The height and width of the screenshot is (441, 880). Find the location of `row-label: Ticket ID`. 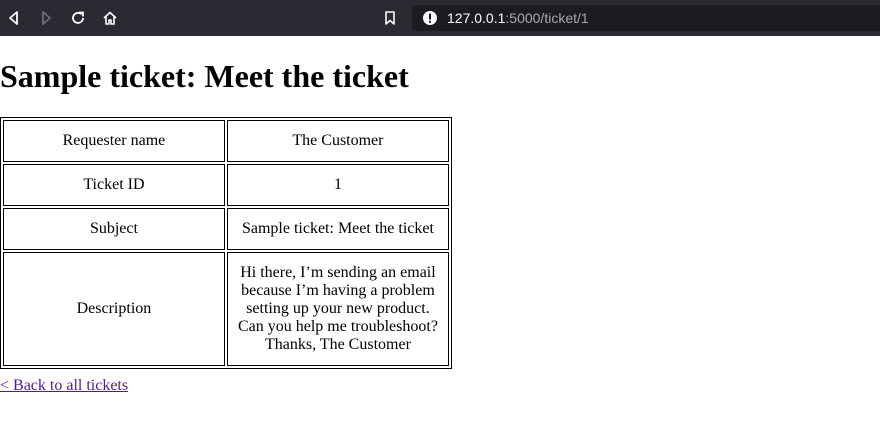

row-label: Ticket ID is located at coordinates (114, 185).